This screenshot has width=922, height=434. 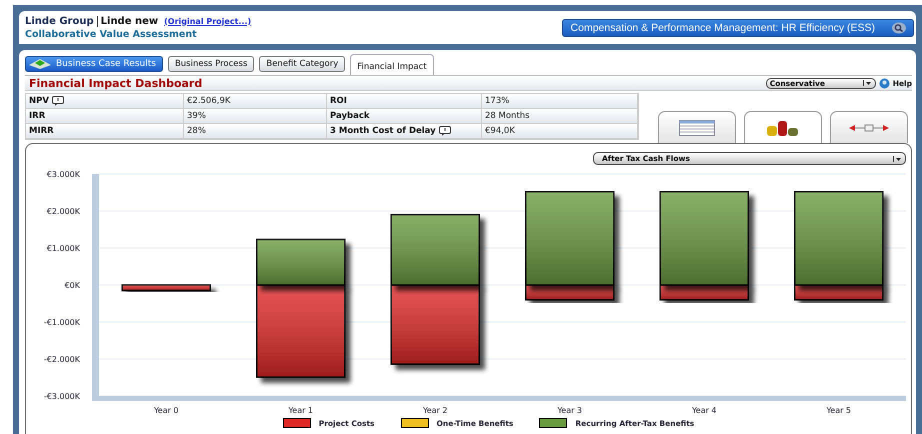 What do you see at coordinates (392, 64) in the screenshot?
I see `tab: Financial Impact` at bounding box center [392, 64].